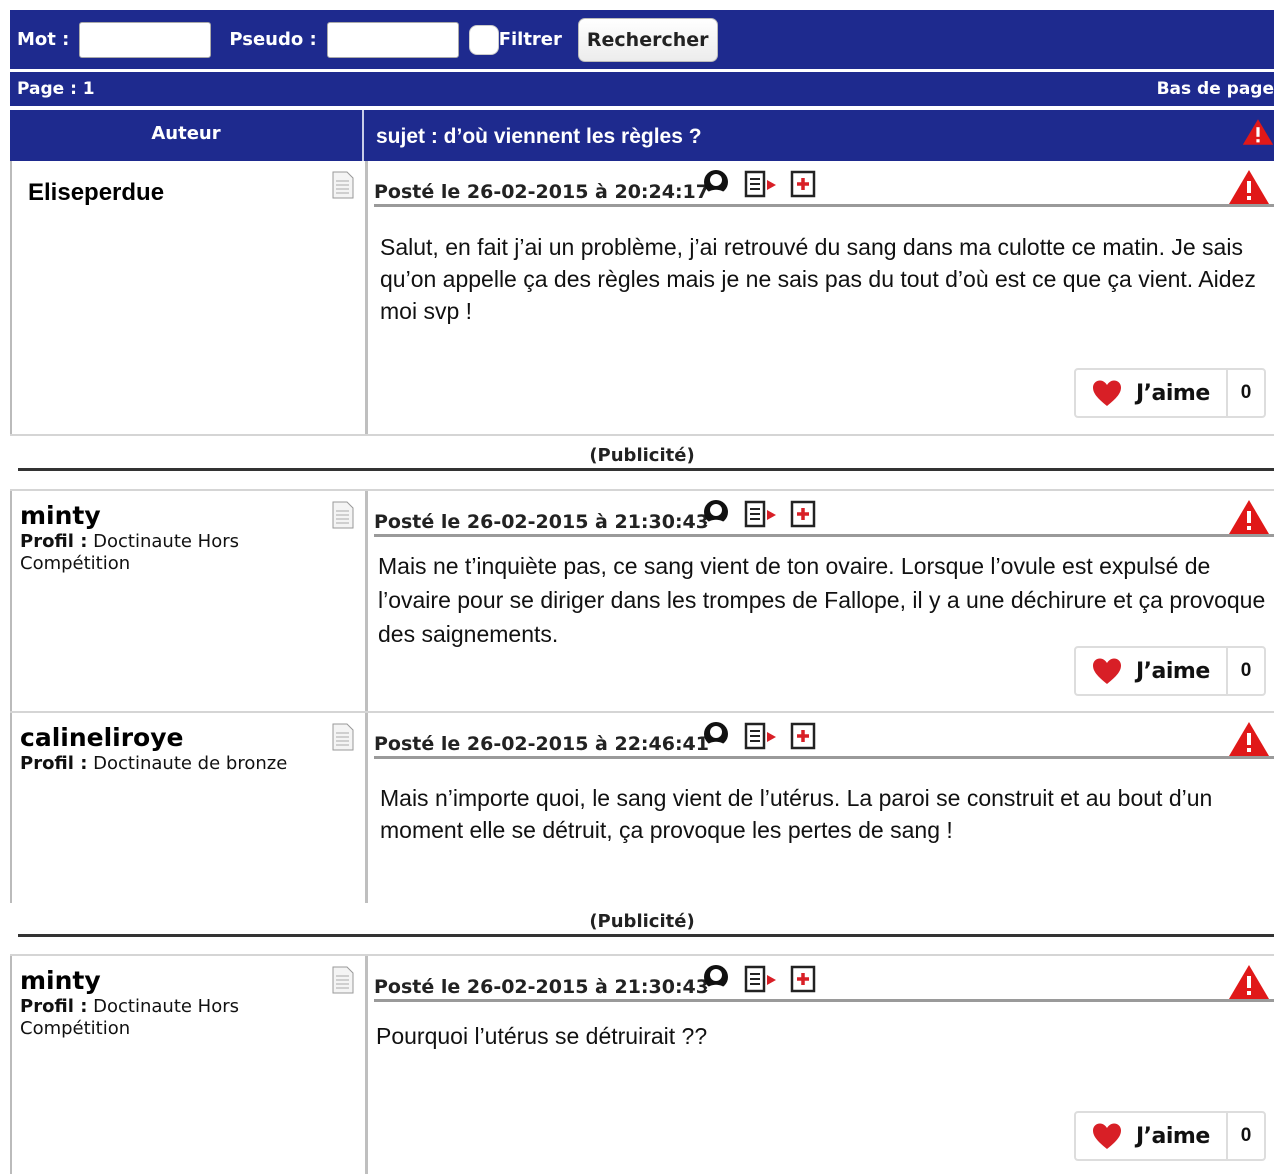 This screenshot has width=1274, height=1174. What do you see at coordinates (145, 39) in the screenshot?
I see `mot-input` at bounding box center [145, 39].